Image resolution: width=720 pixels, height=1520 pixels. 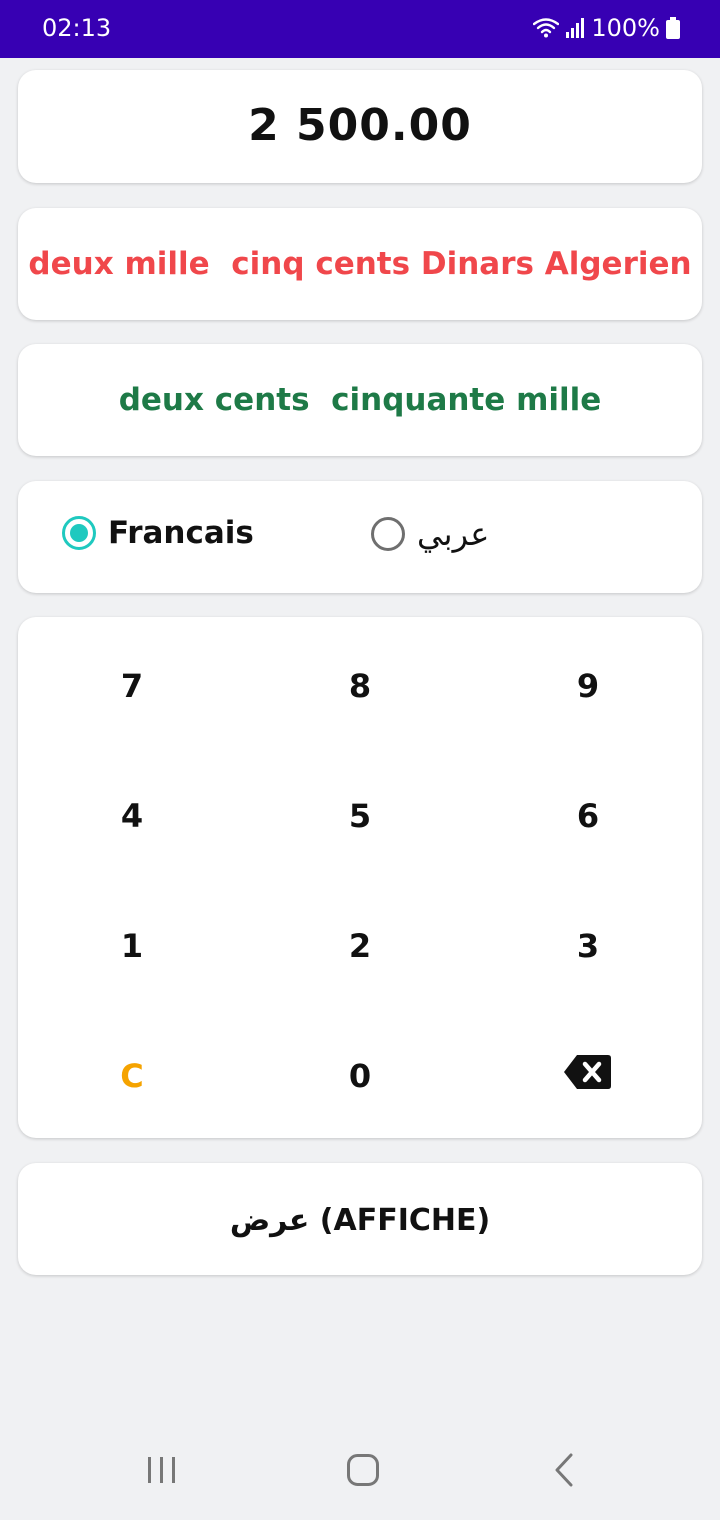 I want to click on key-2: 2, so click(x=360, y=946).